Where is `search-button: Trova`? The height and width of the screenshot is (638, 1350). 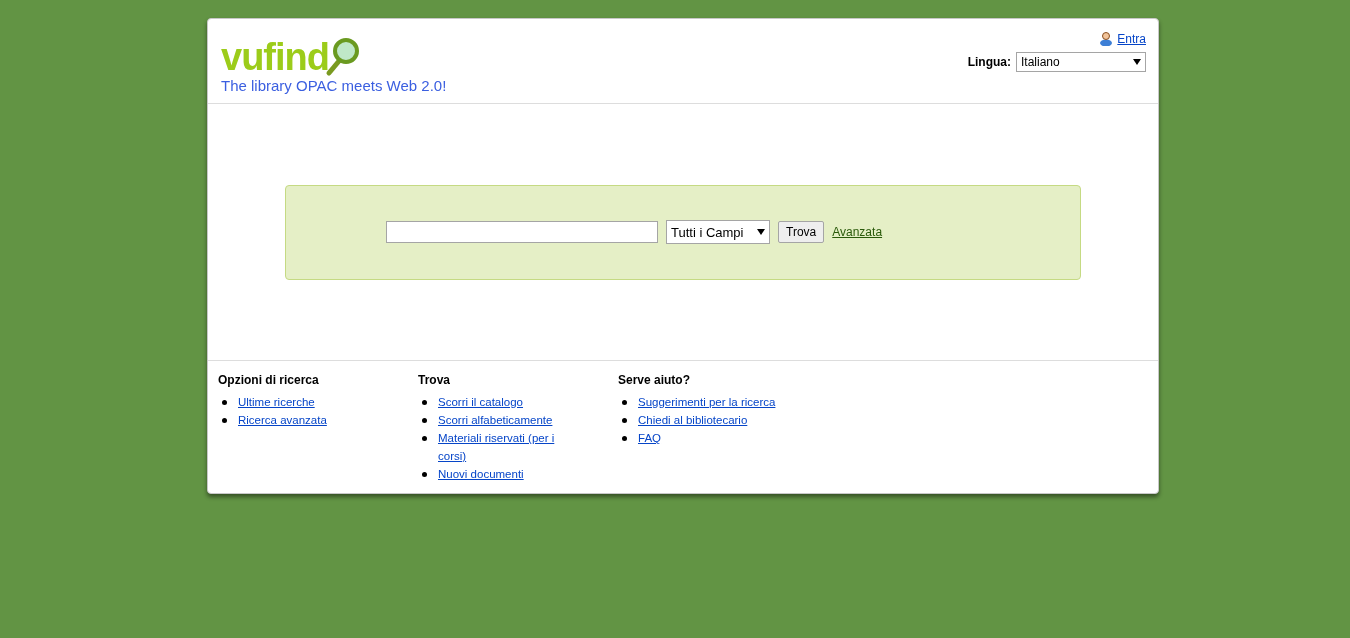
search-button: Trova is located at coordinates (801, 232).